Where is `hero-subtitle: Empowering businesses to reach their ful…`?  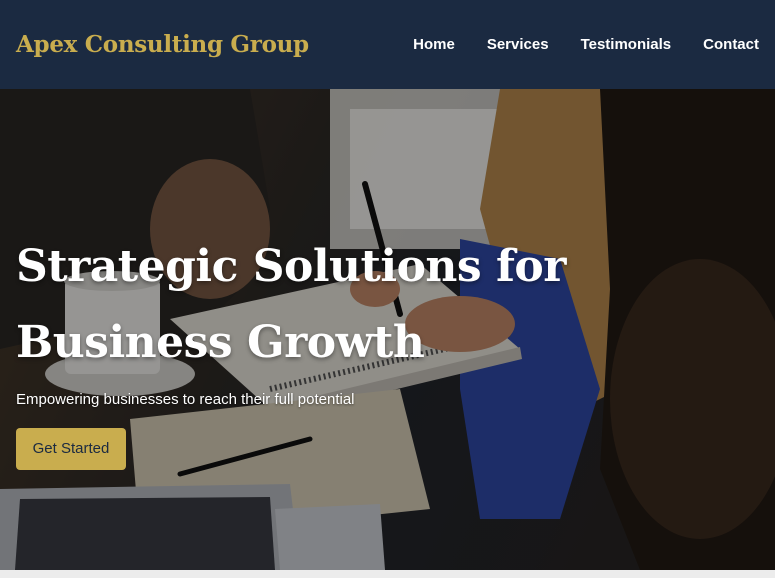 hero-subtitle: Empowering businesses to reach their ful… is located at coordinates (185, 399).